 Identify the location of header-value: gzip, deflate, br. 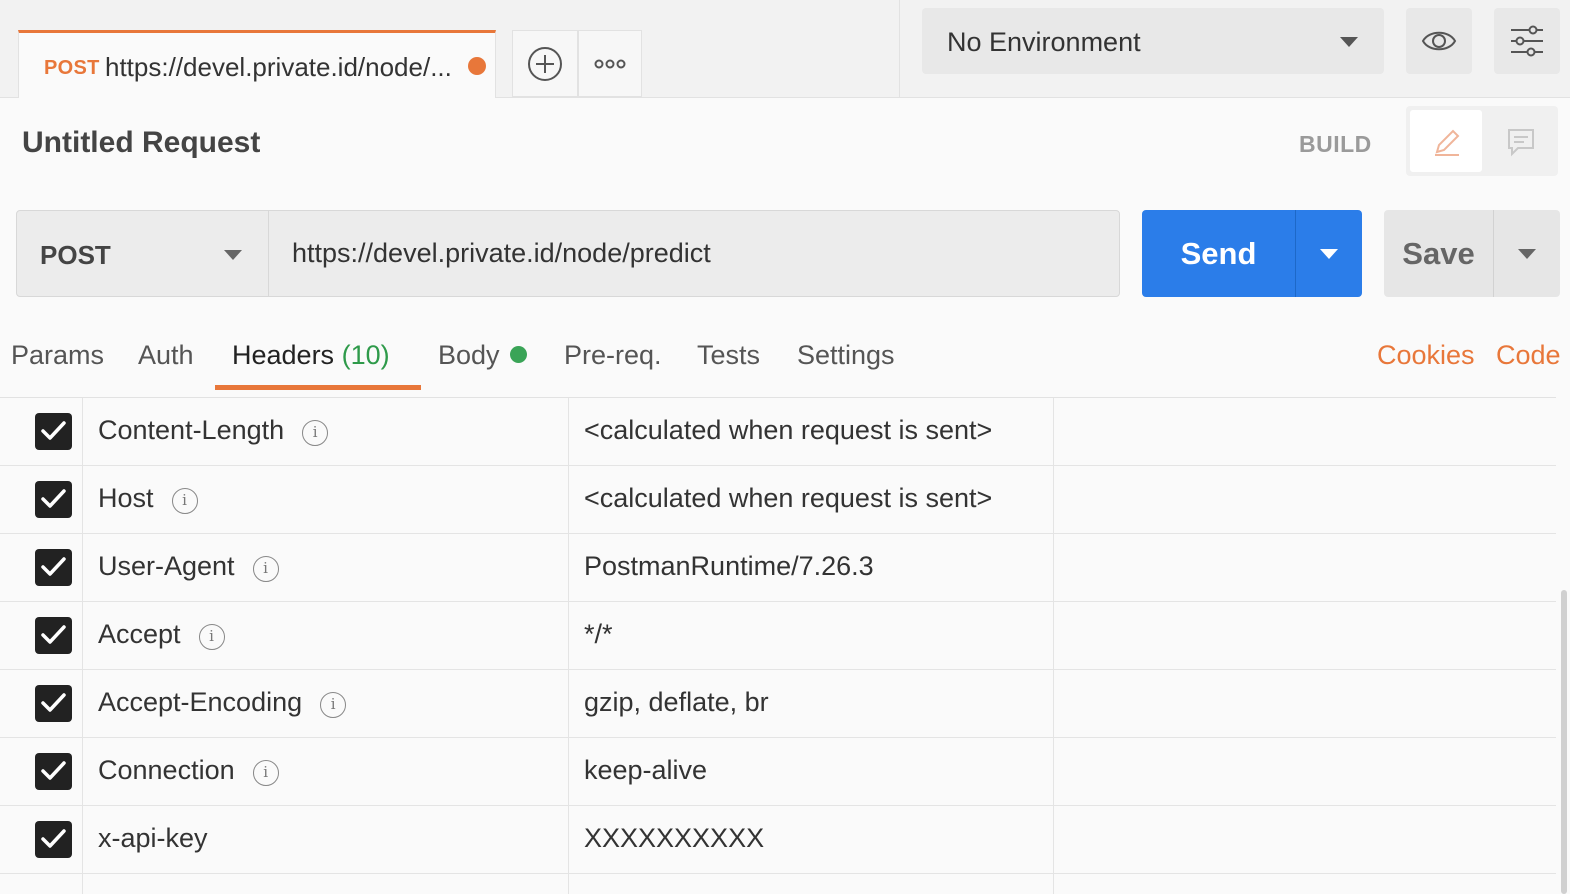
(676, 702).